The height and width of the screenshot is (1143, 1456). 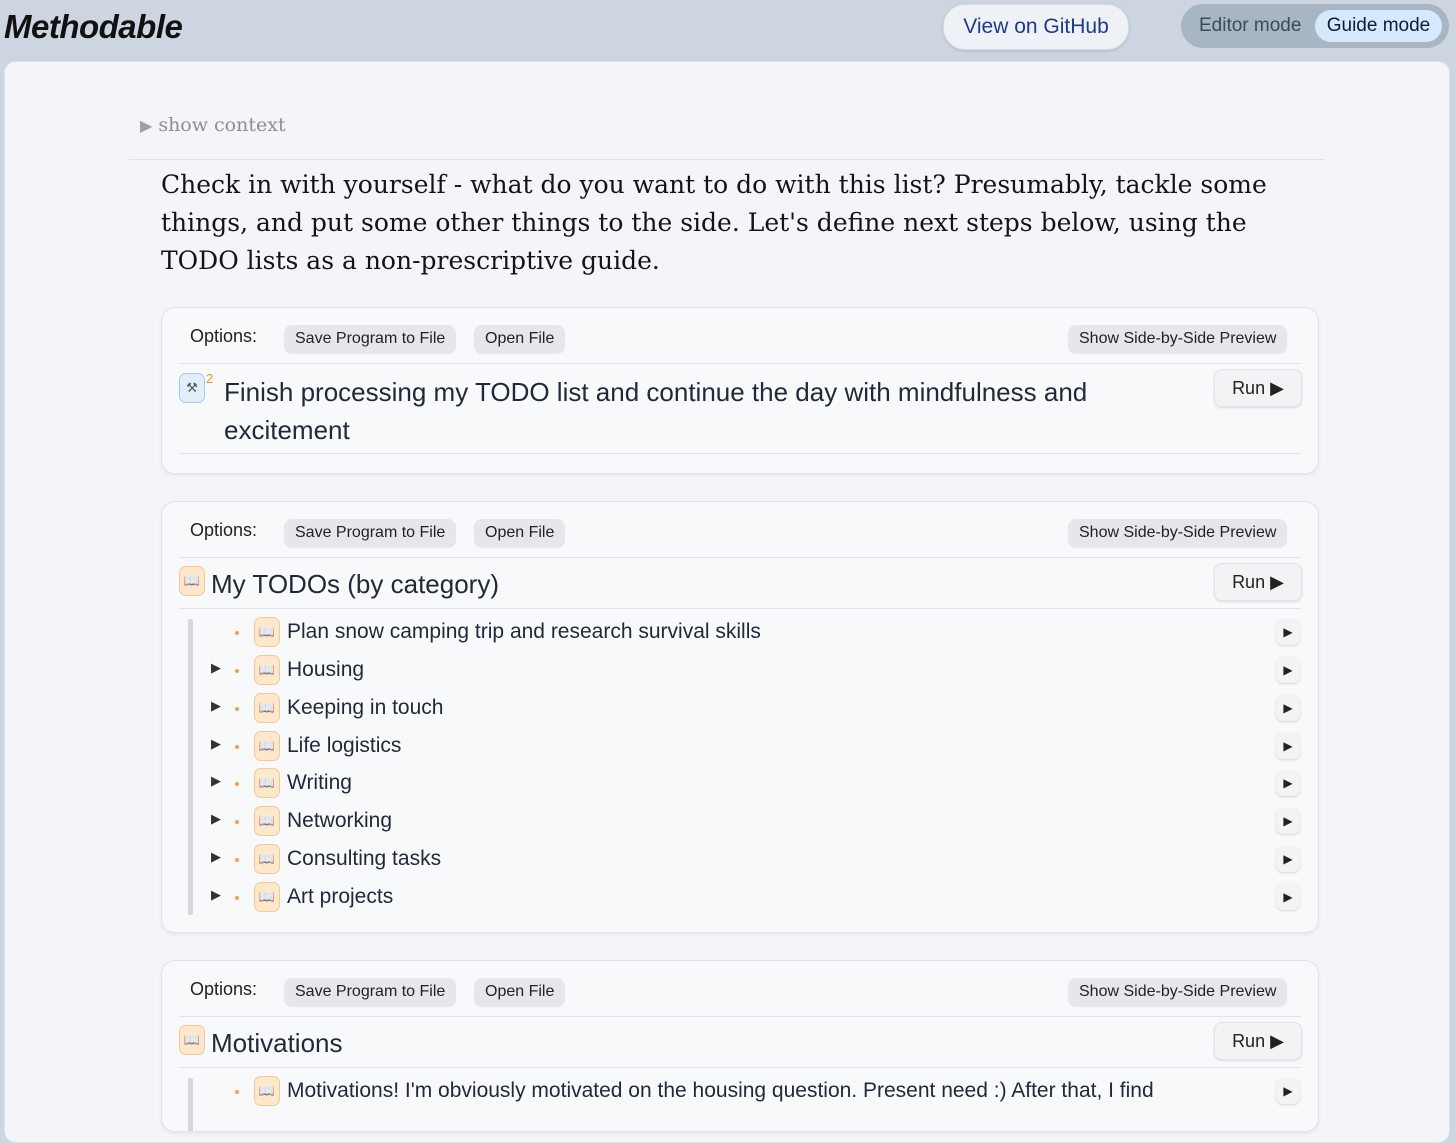 What do you see at coordinates (146, 125) in the screenshot?
I see `disclosure-triangle-icon: ▶` at bounding box center [146, 125].